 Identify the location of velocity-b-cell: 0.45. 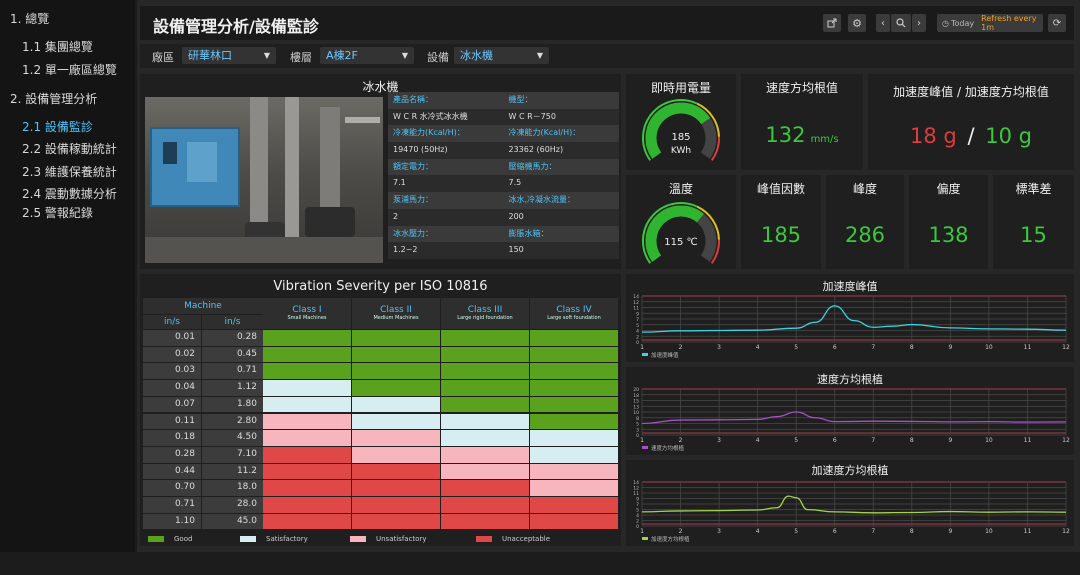
(232, 354).